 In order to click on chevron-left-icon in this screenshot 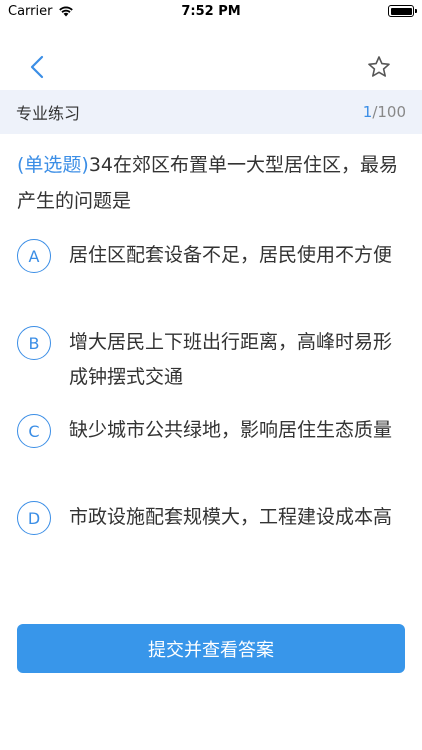, I will do `click(37, 67)`.